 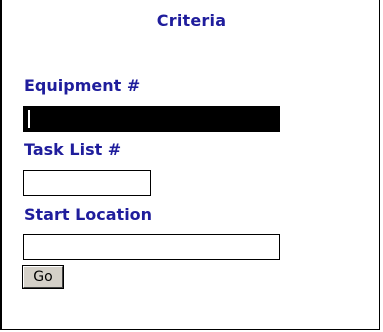 I want to click on start-location-input, so click(x=151, y=247).